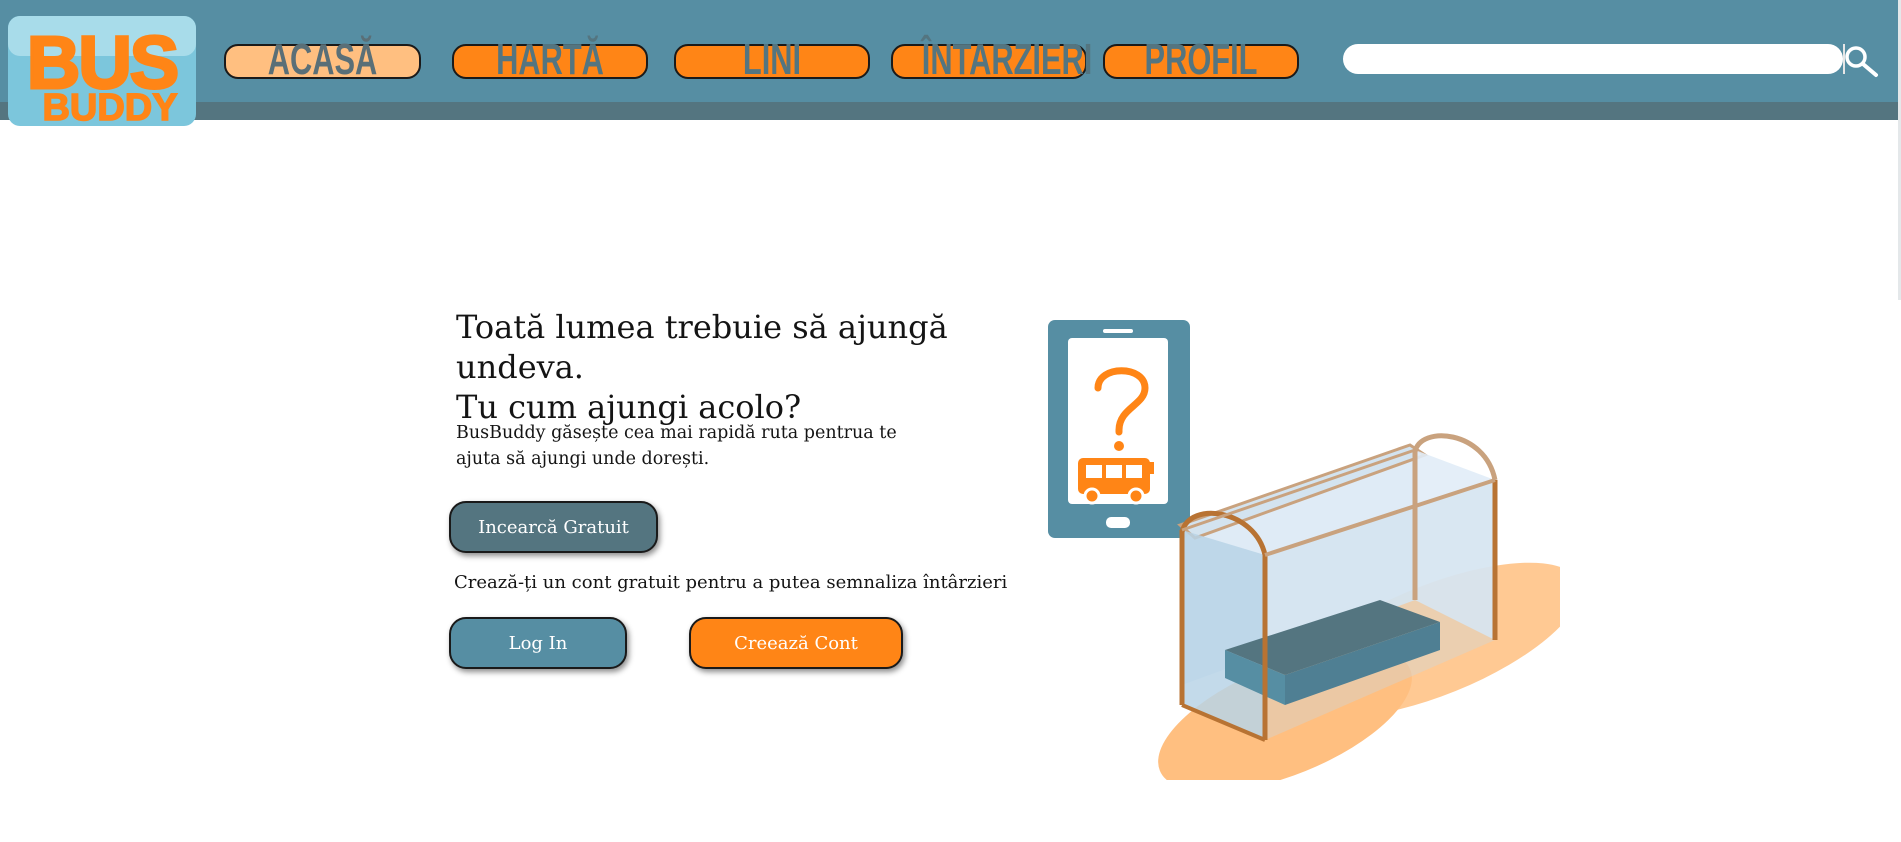 Image resolution: width=1901 pixels, height=842 pixels. I want to click on search-bar, so click(1594, 59).